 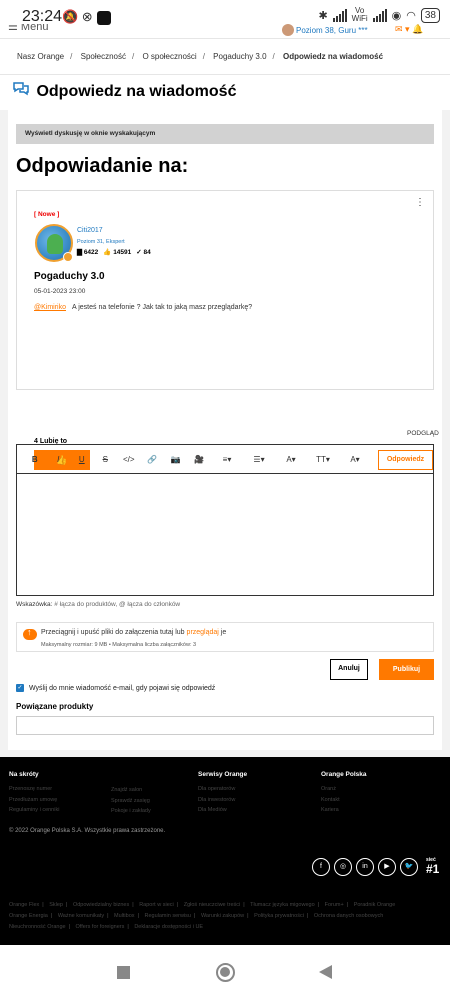 I want to click on popup-discussion-link: Wyświetl dyskusję w oknie wyskakującym, so click(x=225, y=134).